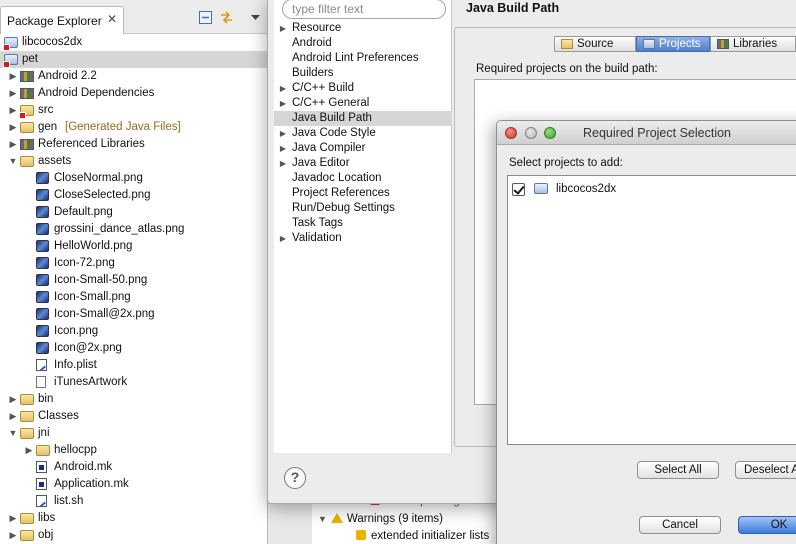 This screenshot has height=544, width=796. Describe the element at coordinates (133, 433) in the screenshot. I see `tree-item: ▼ jni` at that location.